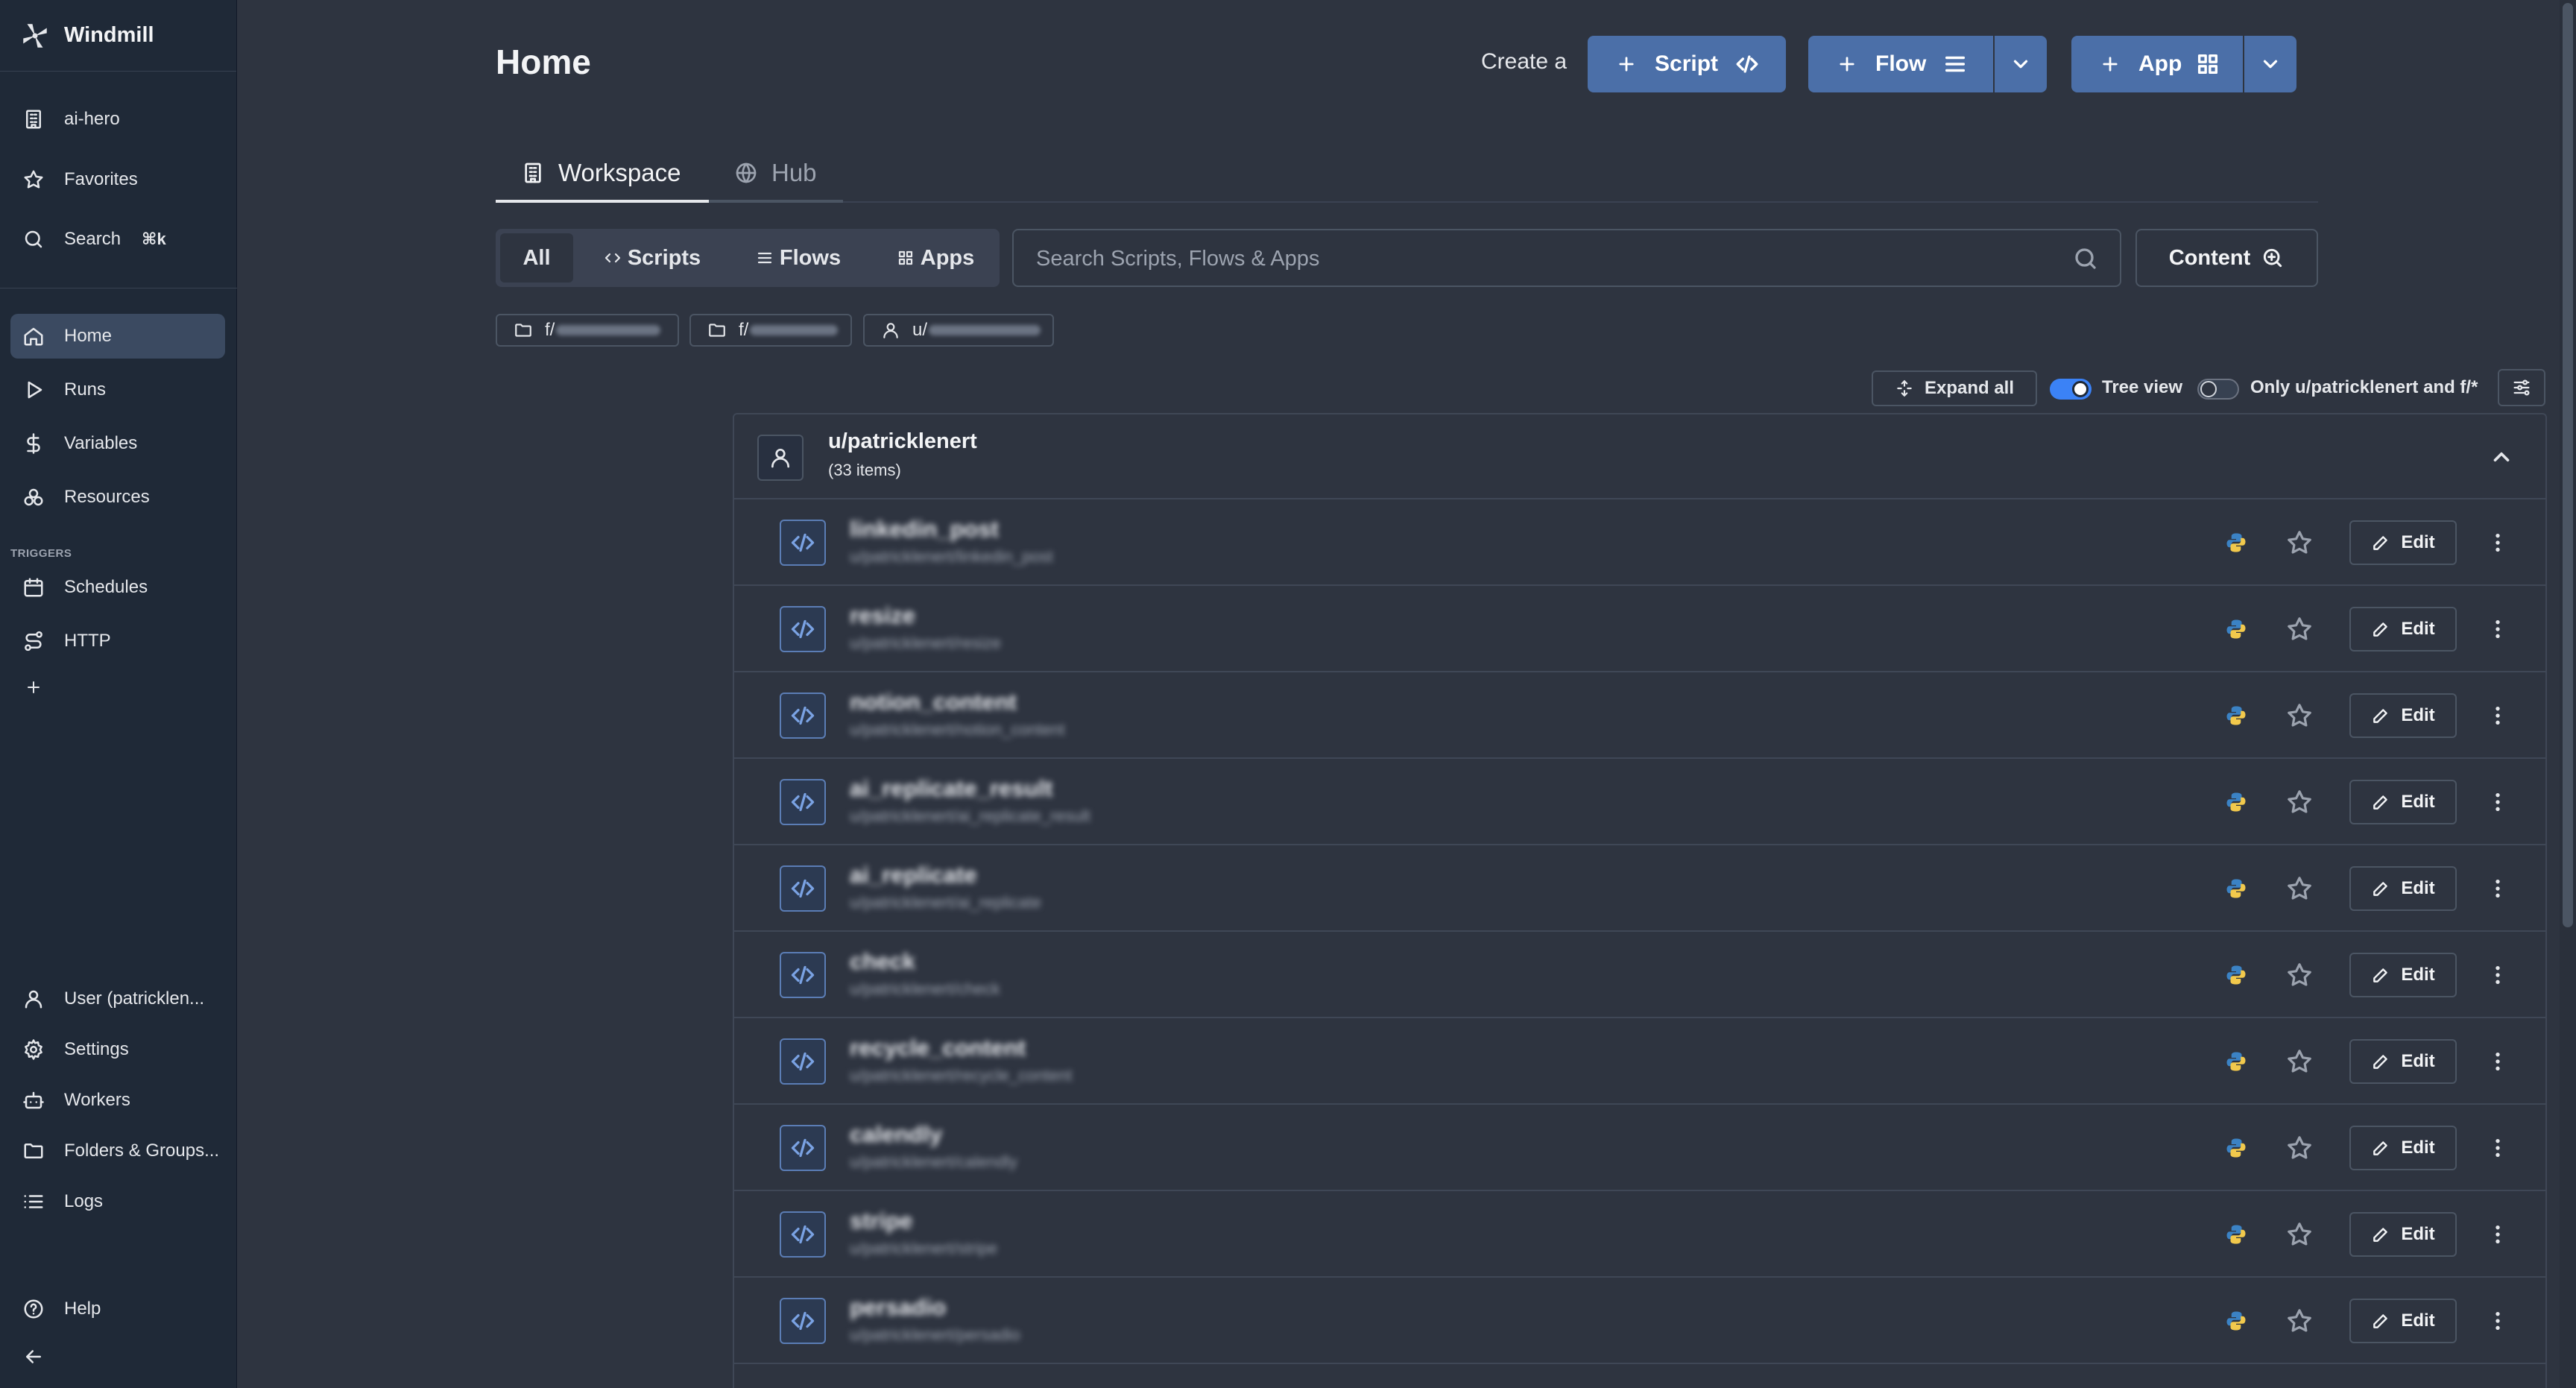  I want to click on add-trigger-button, so click(118, 687).